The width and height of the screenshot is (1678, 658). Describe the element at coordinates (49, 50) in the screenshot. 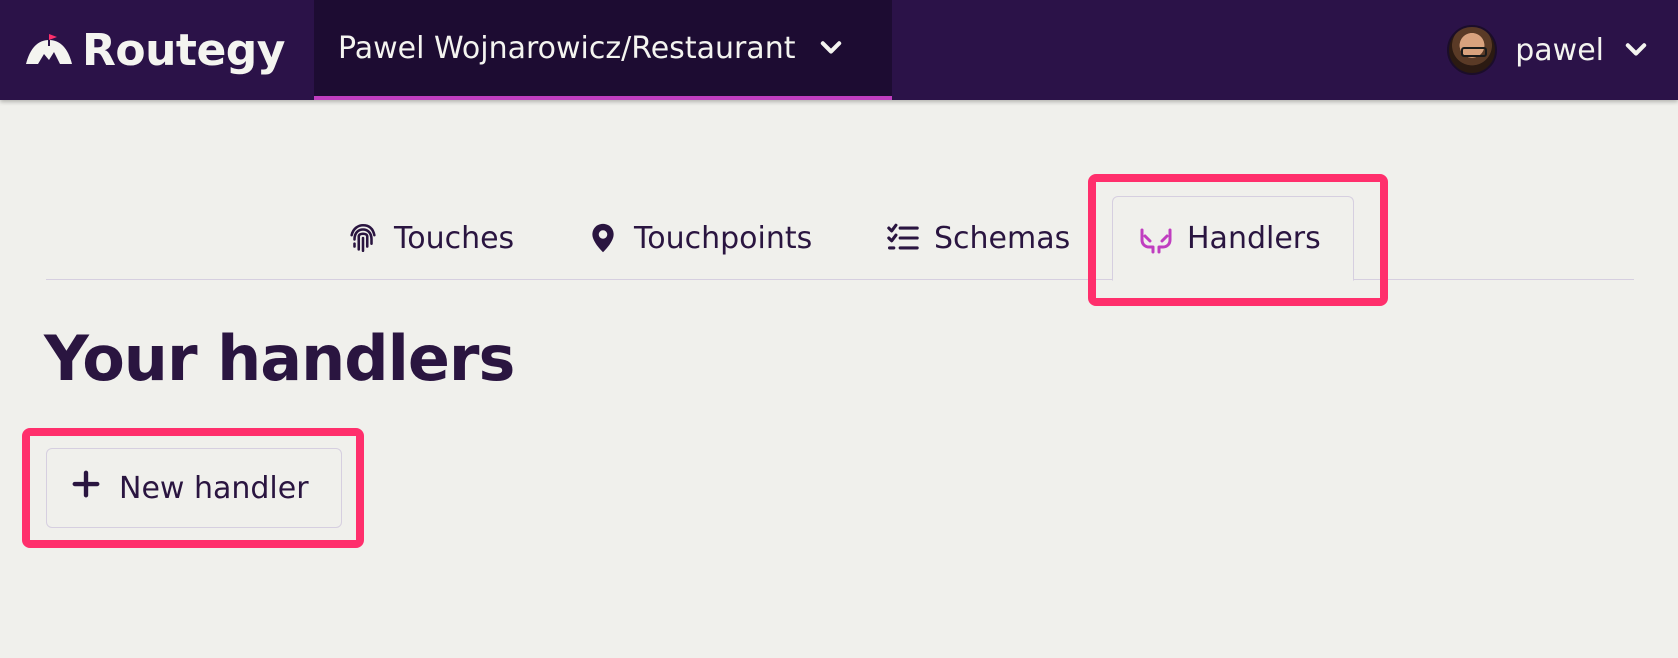

I see `mountain-flag-icon` at that location.